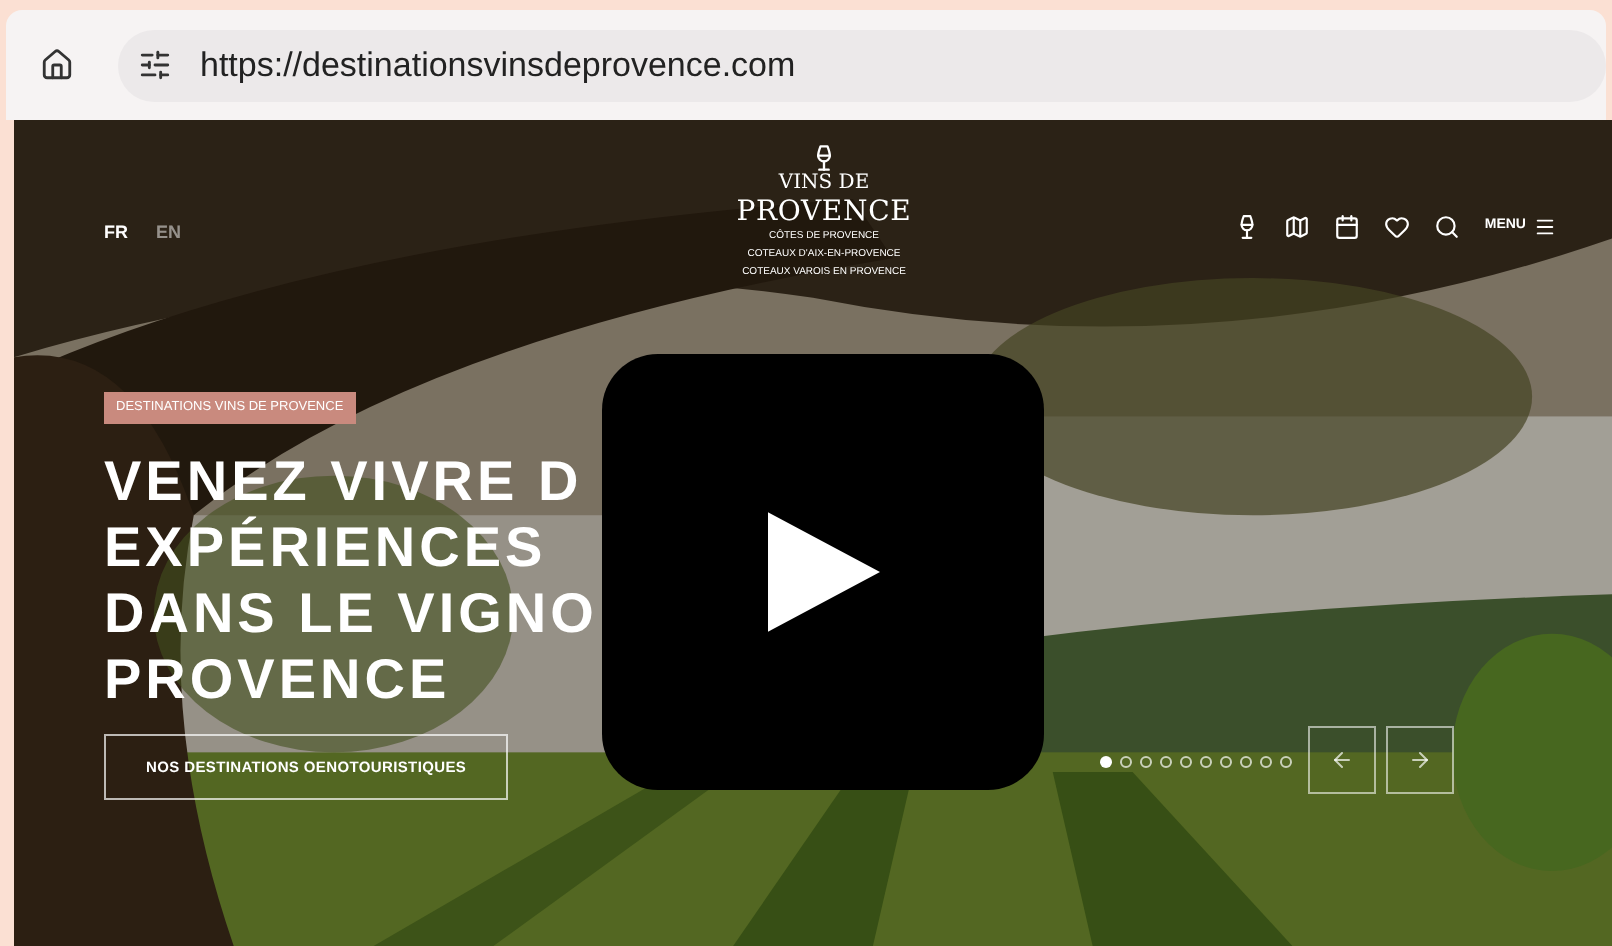 This screenshot has width=1612, height=946. What do you see at coordinates (1347, 227) in the screenshot?
I see `calendar-icon` at bounding box center [1347, 227].